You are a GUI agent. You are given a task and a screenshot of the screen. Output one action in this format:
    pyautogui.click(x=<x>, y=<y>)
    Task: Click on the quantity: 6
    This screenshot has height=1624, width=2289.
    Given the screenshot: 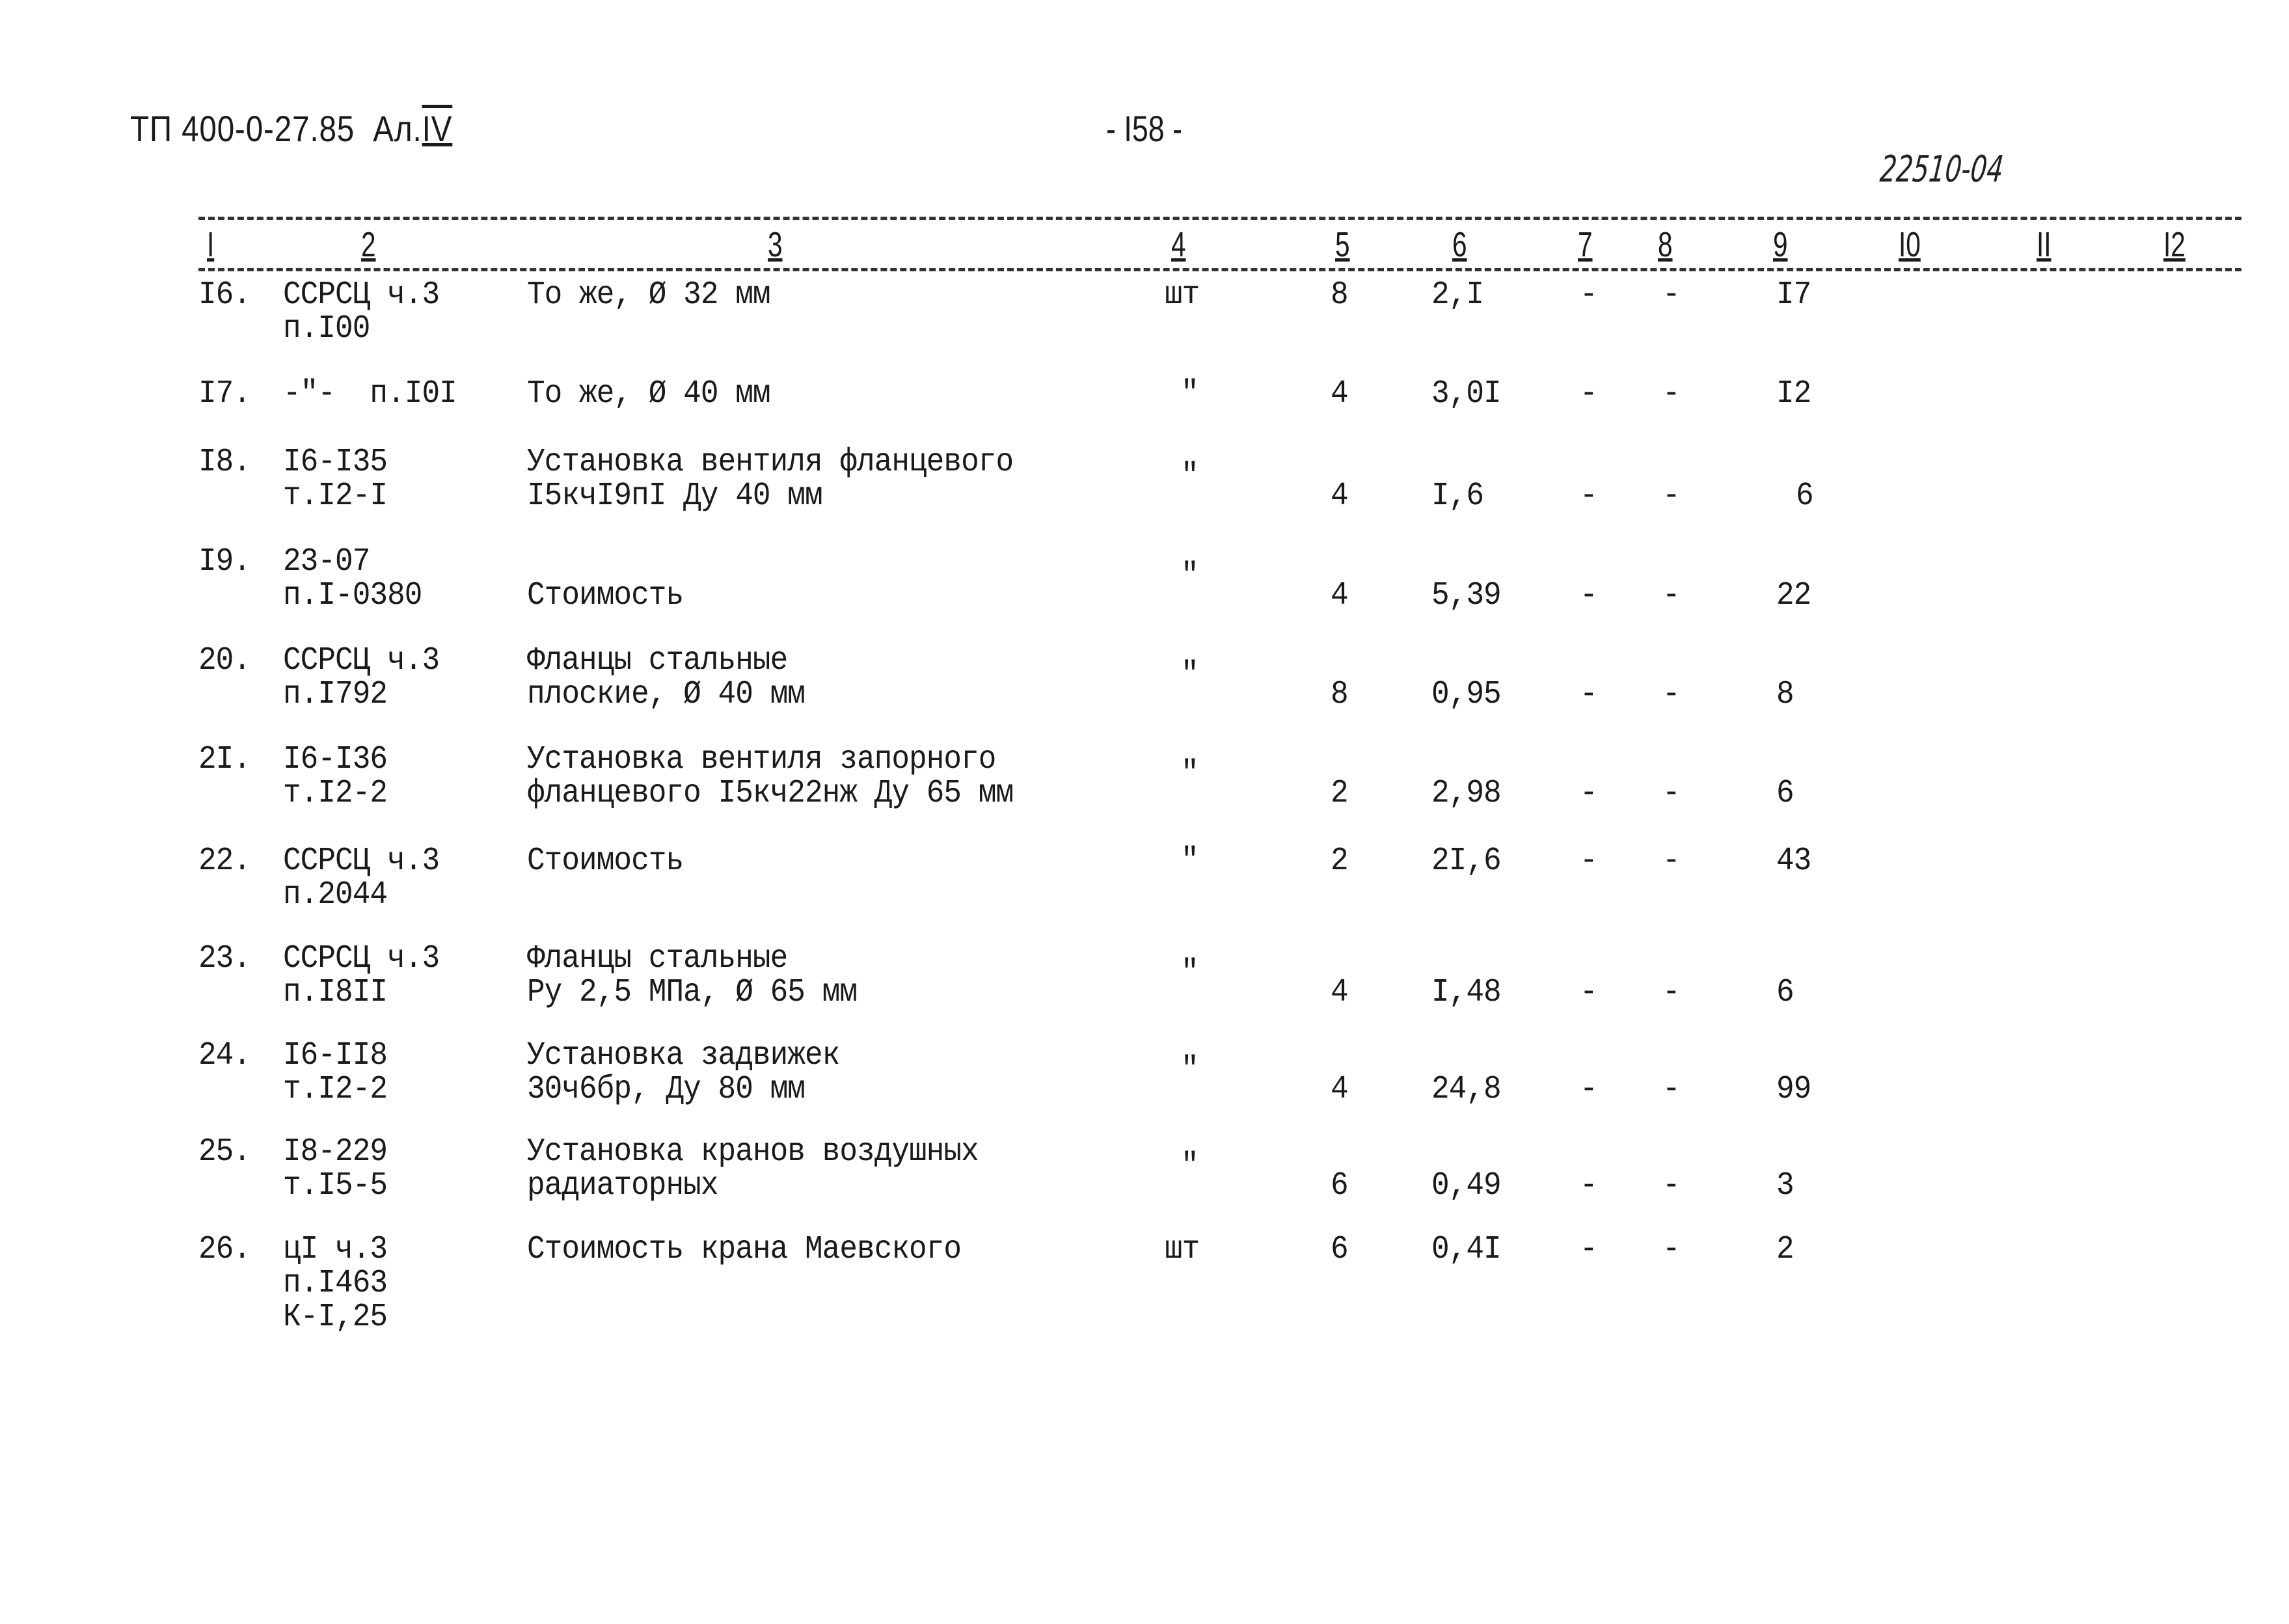 What is the action you would take?
    pyautogui.click(x=1340, y=1185)
    